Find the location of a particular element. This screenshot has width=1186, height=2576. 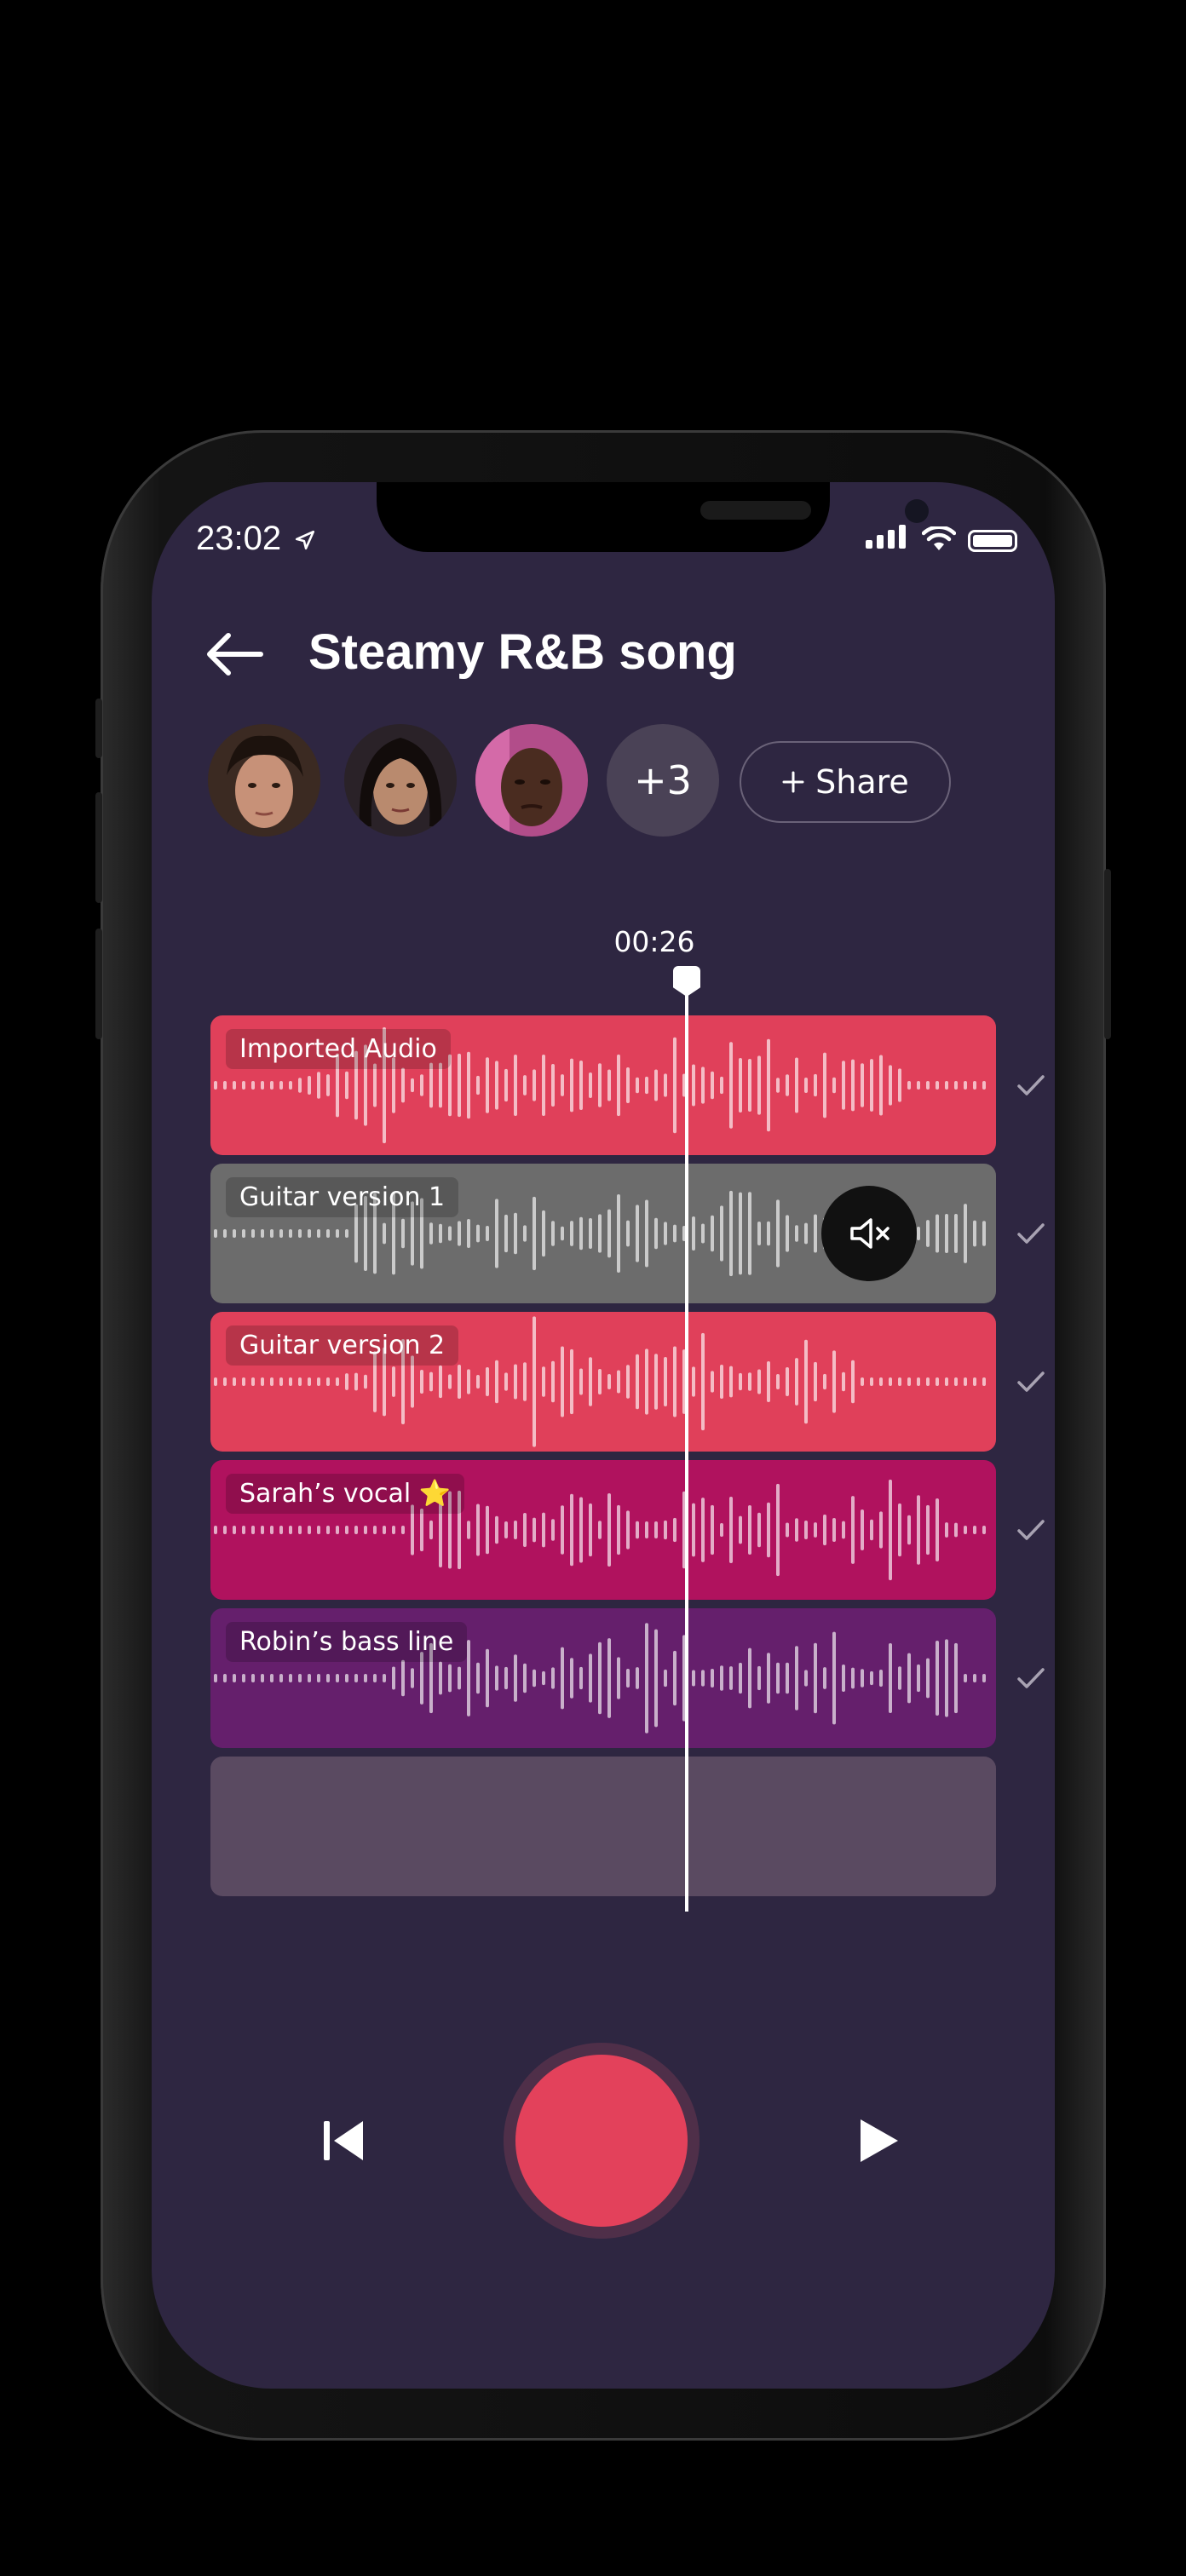

speaker is located at coordinates (756, 511).